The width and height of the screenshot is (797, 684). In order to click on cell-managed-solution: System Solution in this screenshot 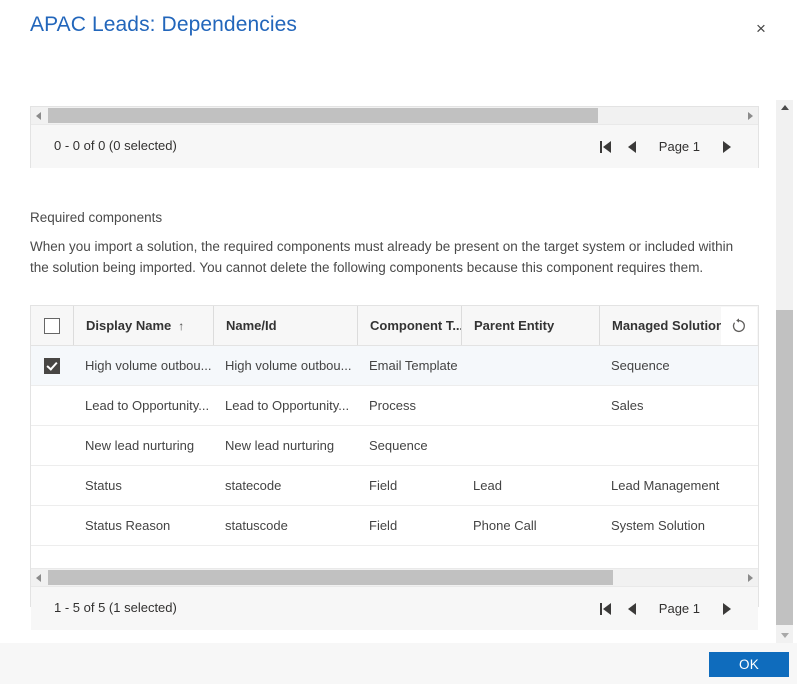, I will do `click(678, 525)`.